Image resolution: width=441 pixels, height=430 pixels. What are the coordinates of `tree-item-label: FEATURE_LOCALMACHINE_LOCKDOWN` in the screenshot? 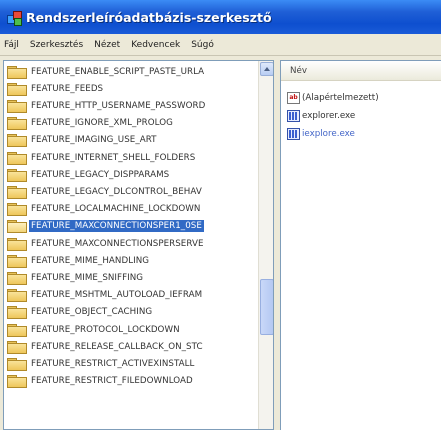 It's located at (116, 209).